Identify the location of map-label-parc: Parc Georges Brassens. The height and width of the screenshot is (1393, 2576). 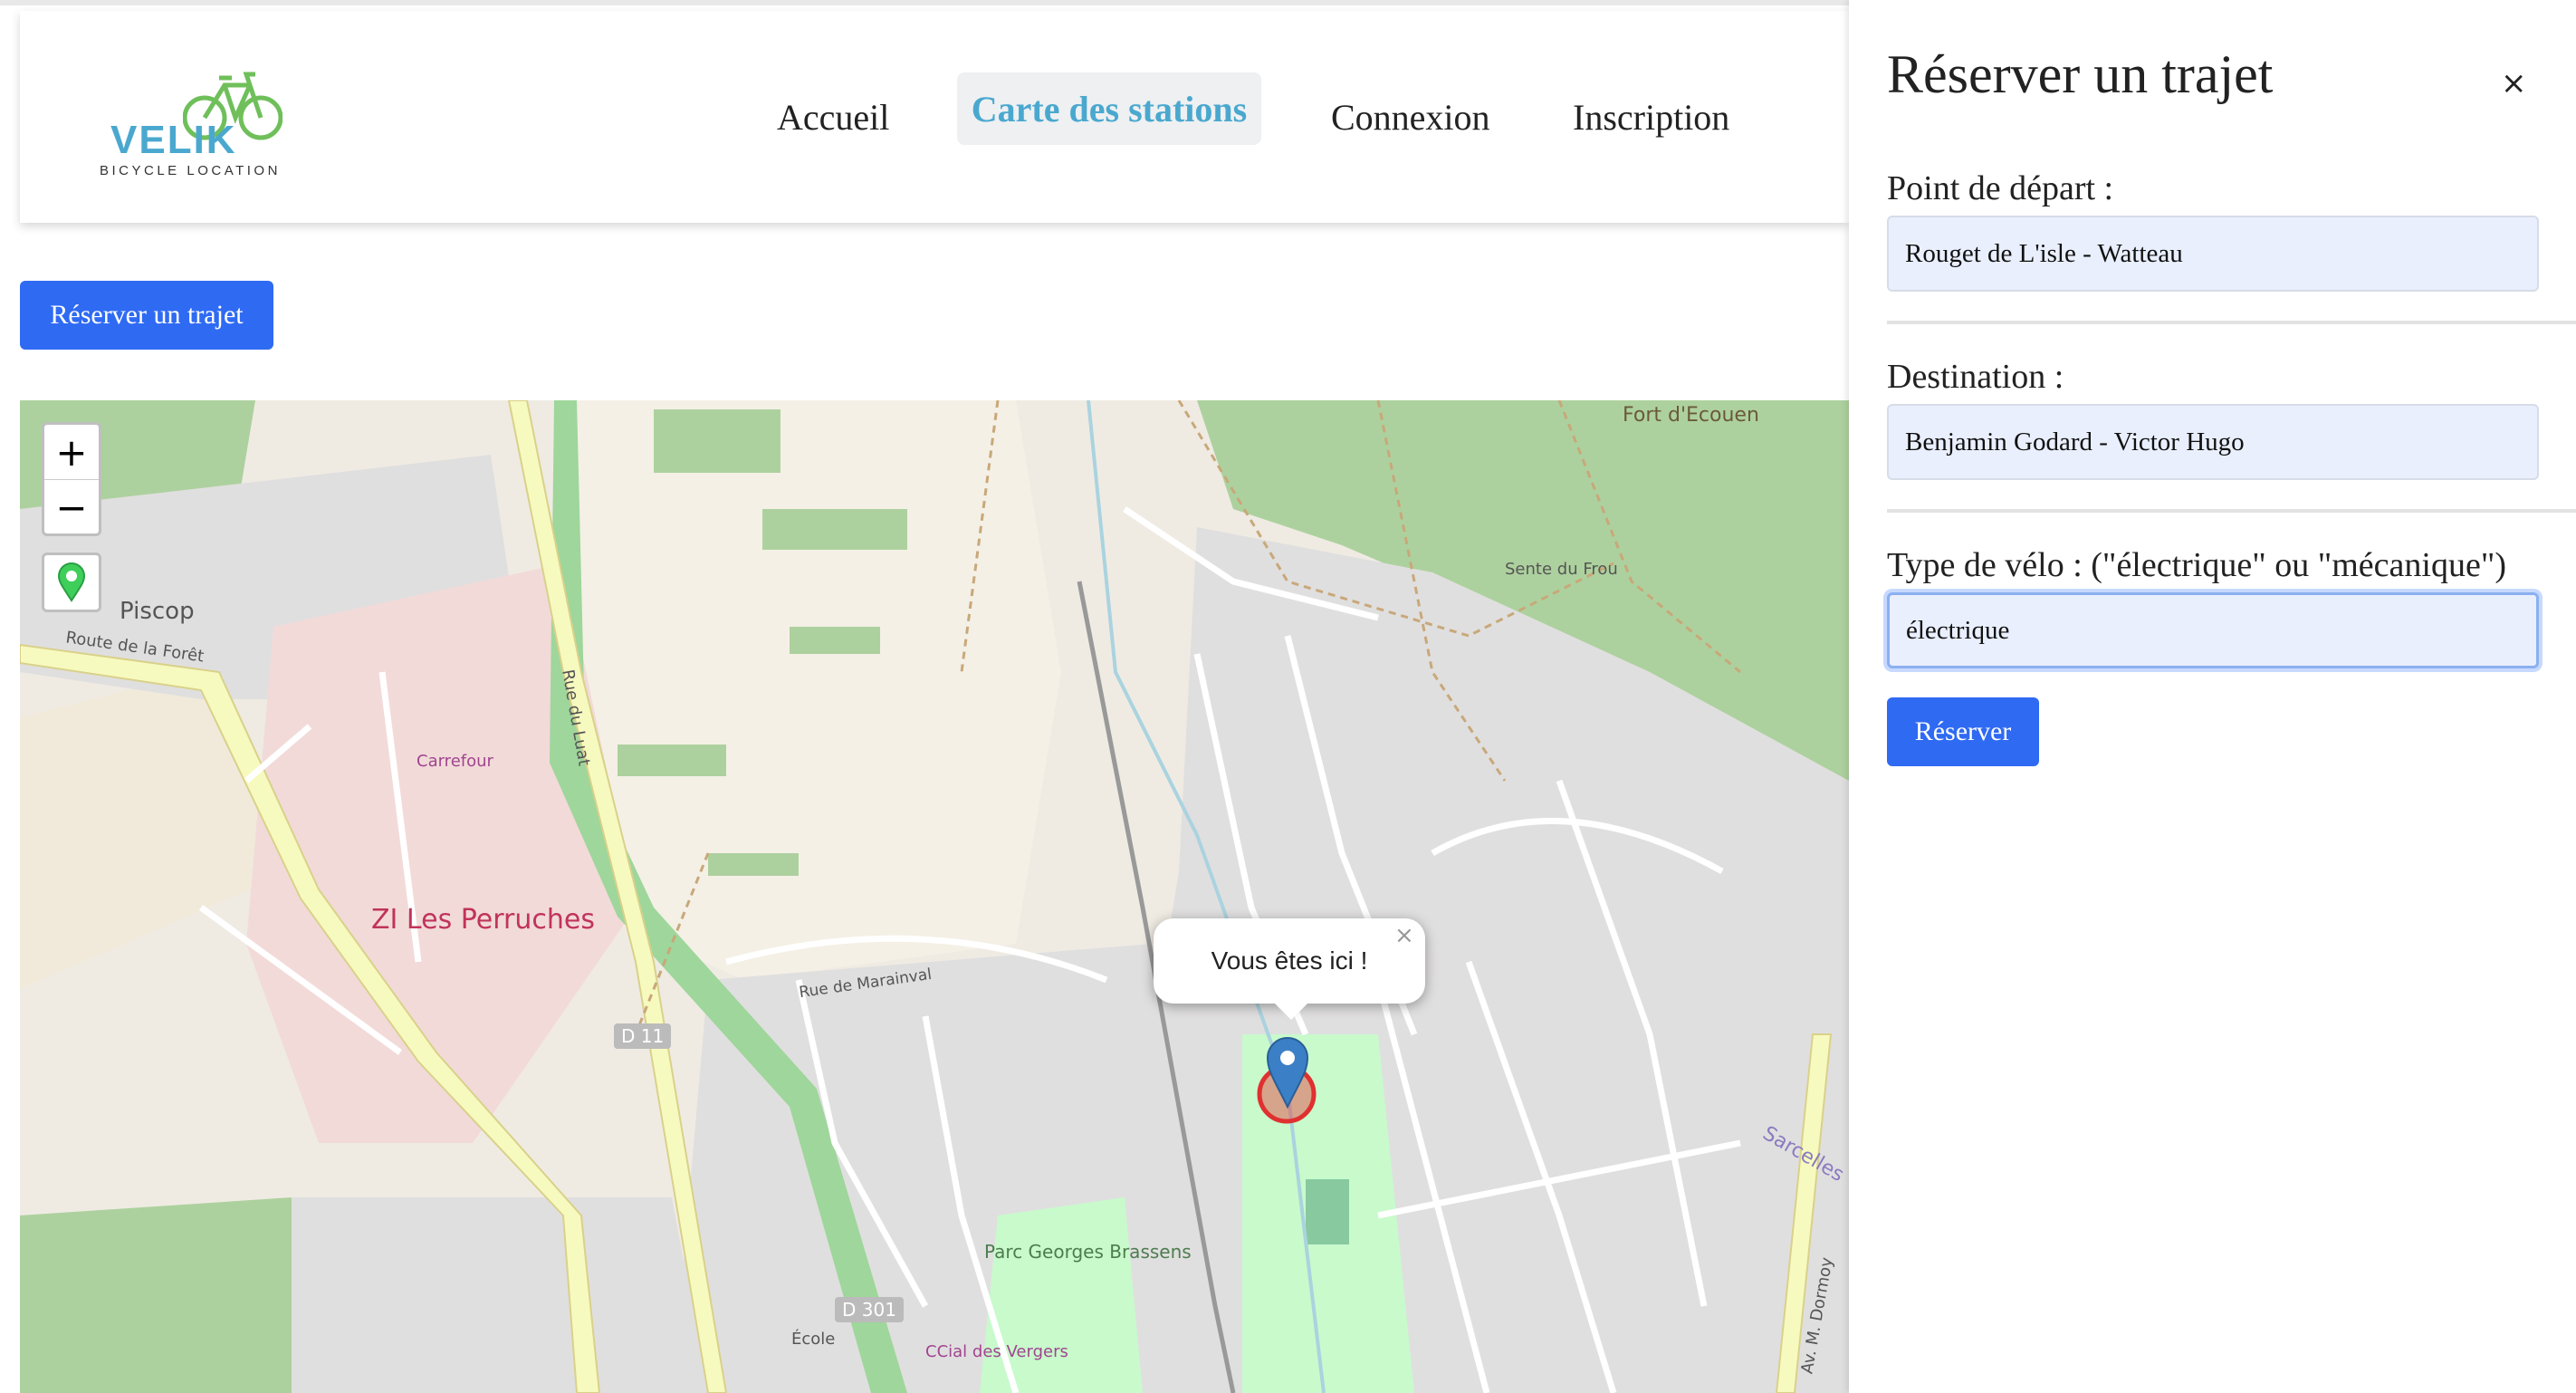
(1088, 1252).